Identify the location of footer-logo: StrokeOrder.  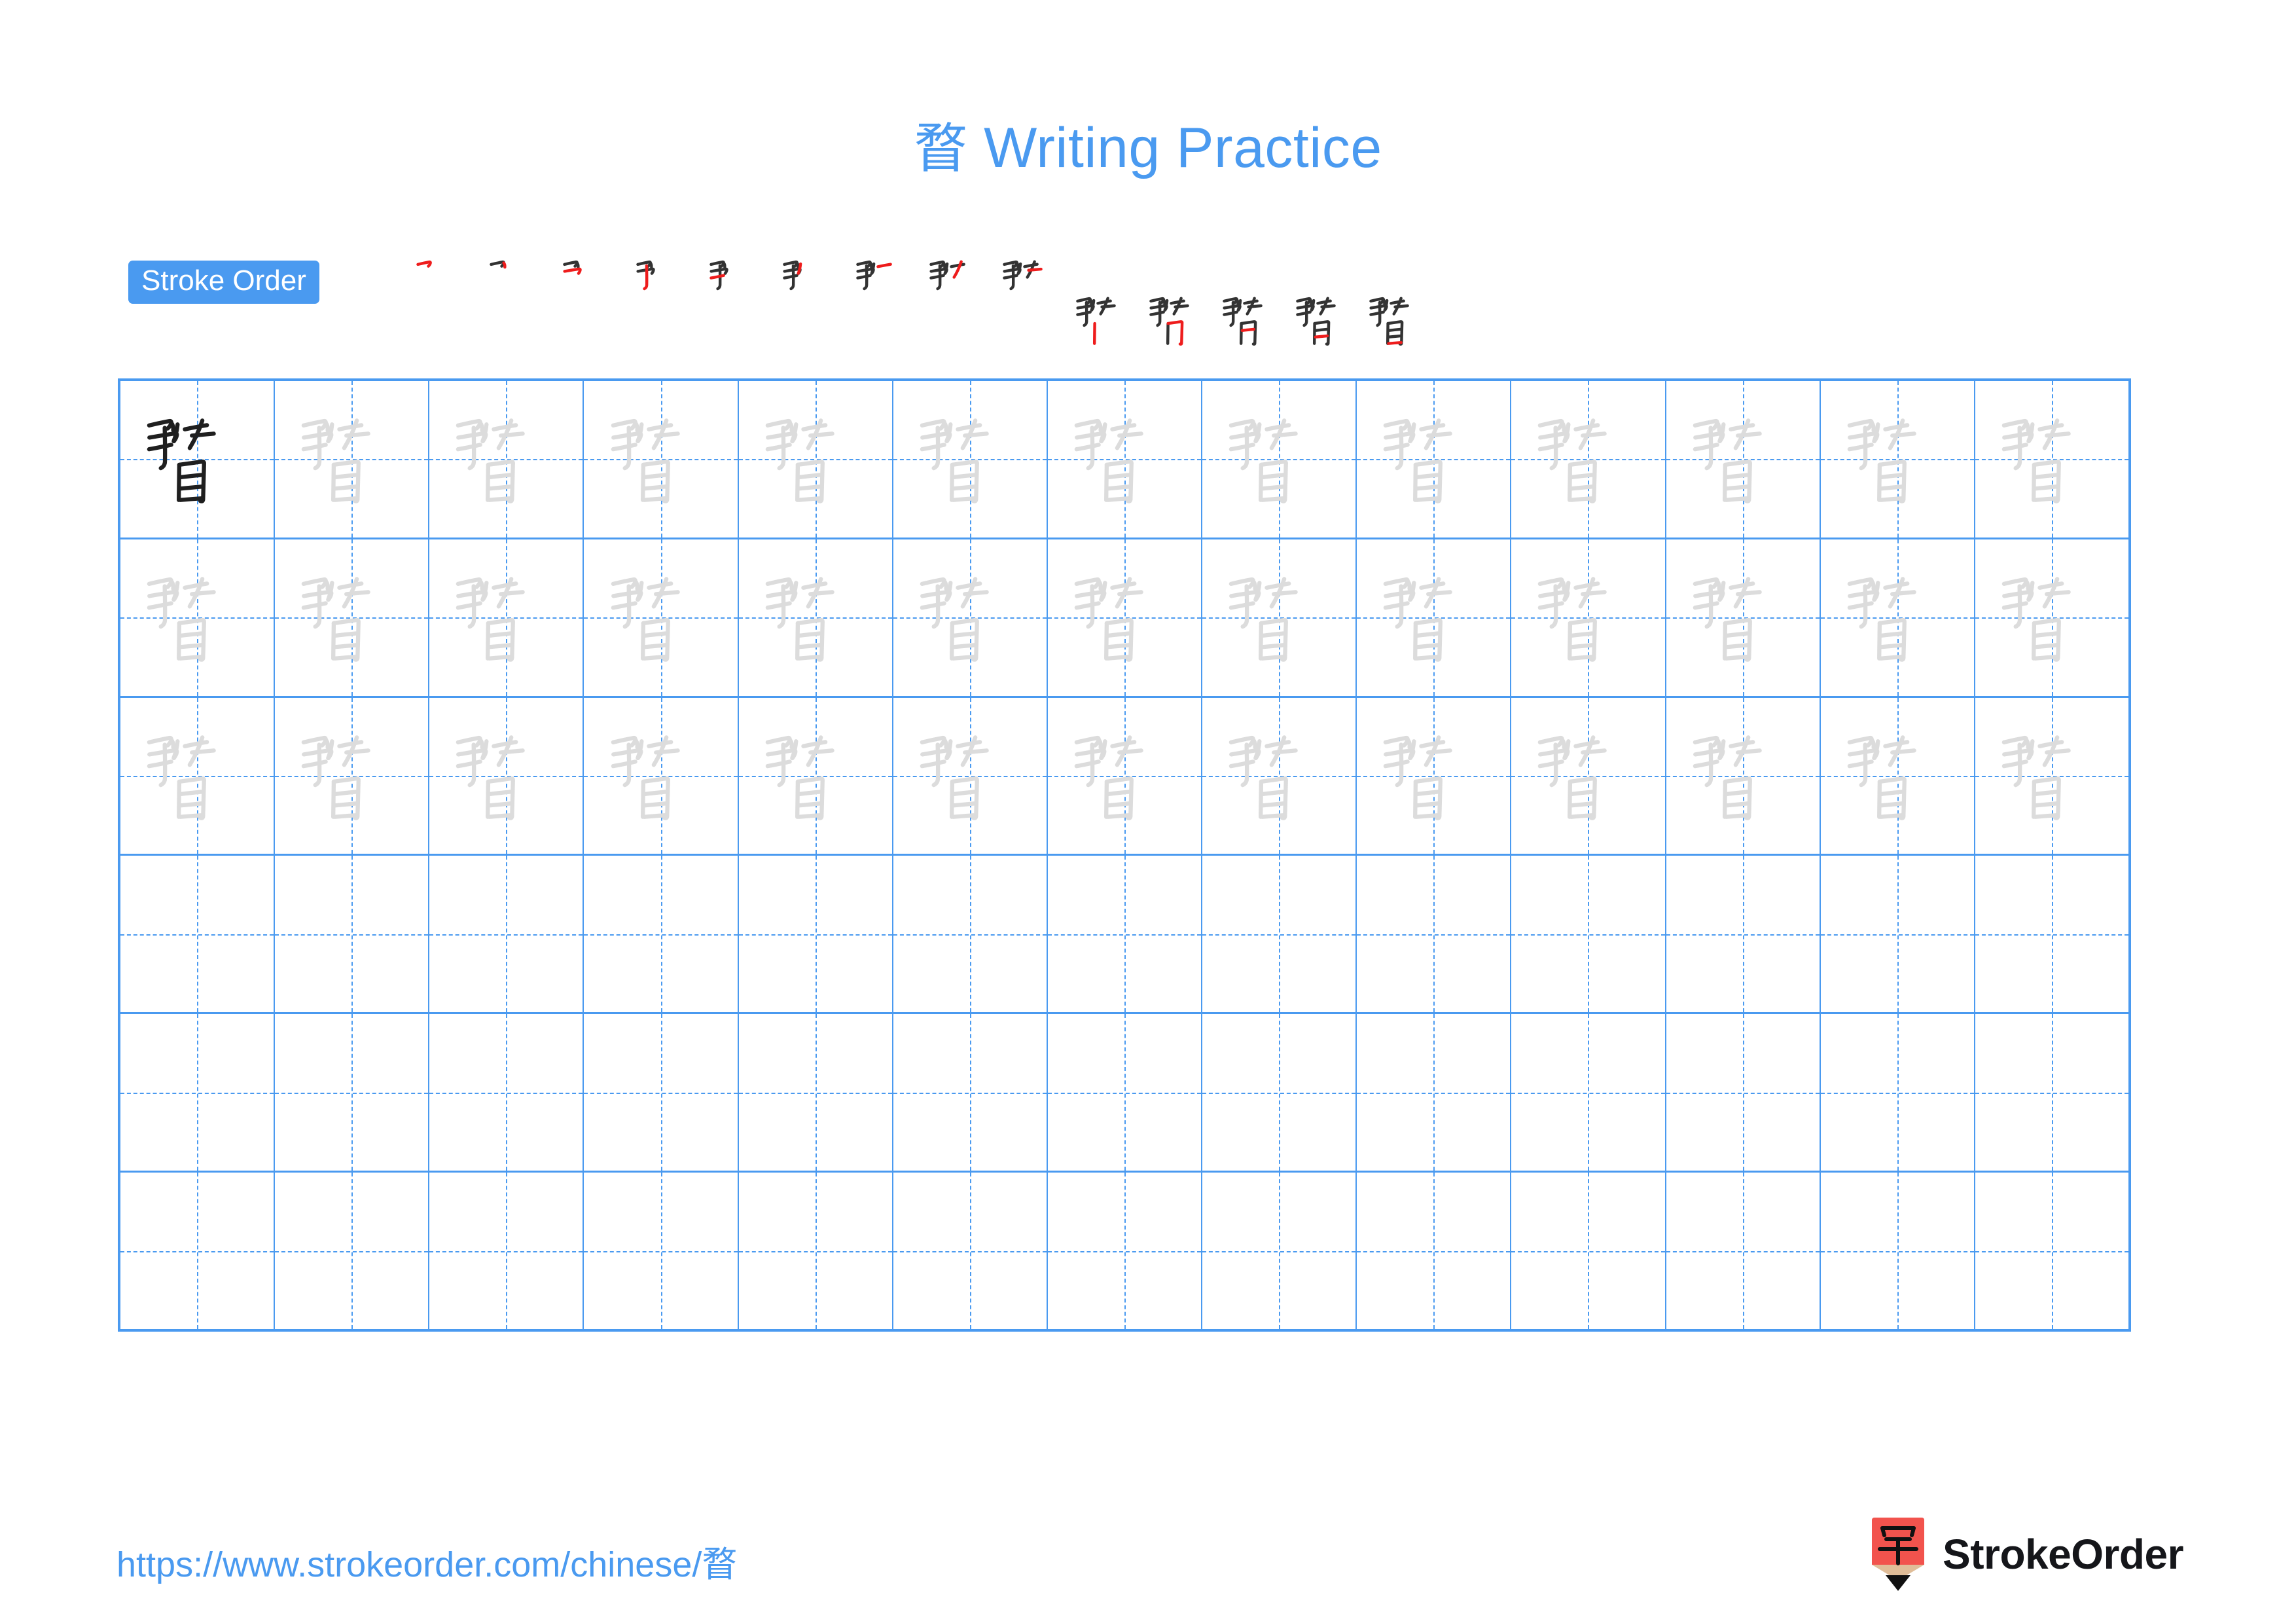
(2025, 1554).